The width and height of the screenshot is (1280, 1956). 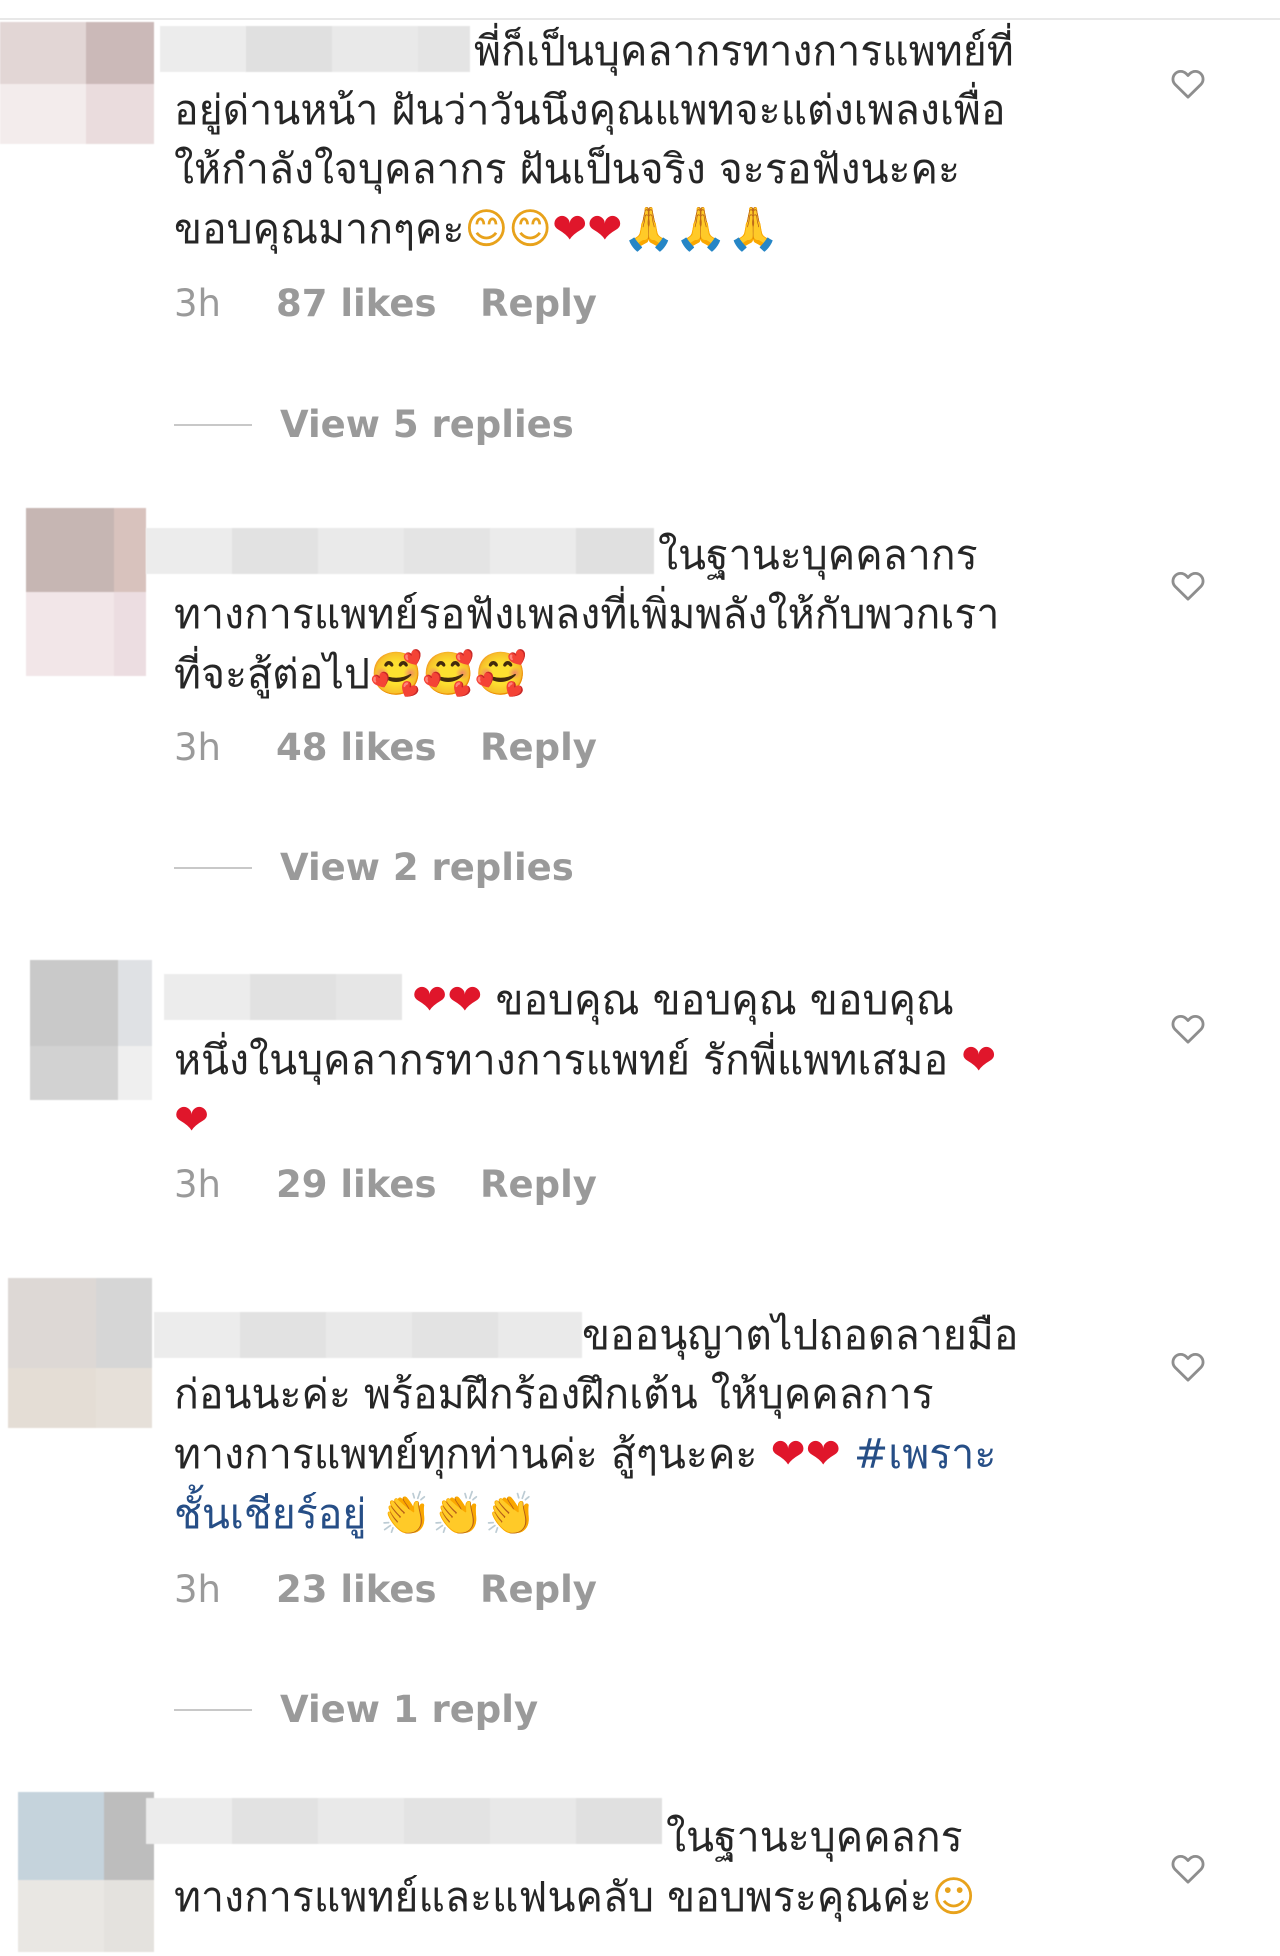 What do you see at coordinates (319, 229) in the screenshot?
I see `comment-text-segment: ขอบคุณมากๆคะ` at bounding box center [319, 229].